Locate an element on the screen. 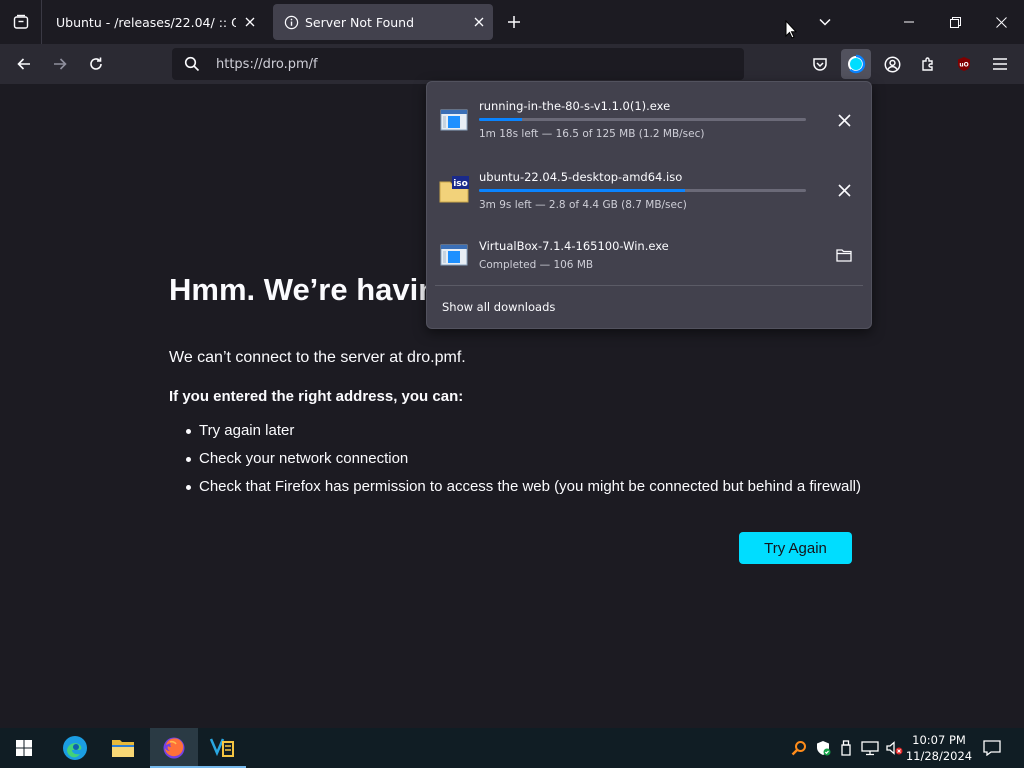 This screenshot has width=1024, height=768. edge-taskbar-button is located at coordinates (75, 748).